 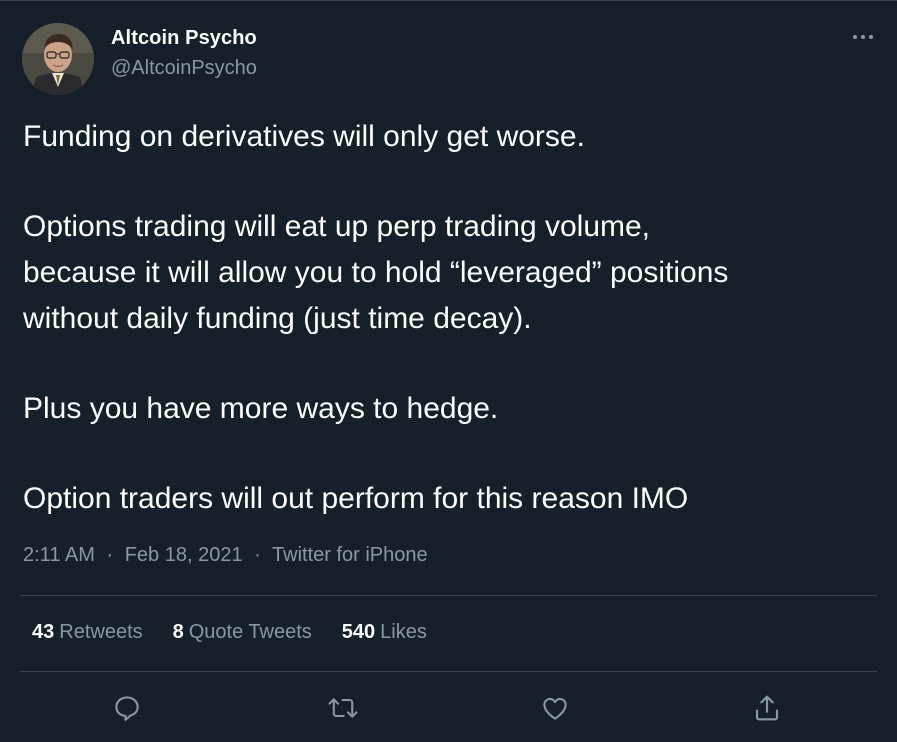 I want to click on engagement-stats: 43 Retweets 8 Quote Tweets 540 Likes, so click(x=244, y=632).